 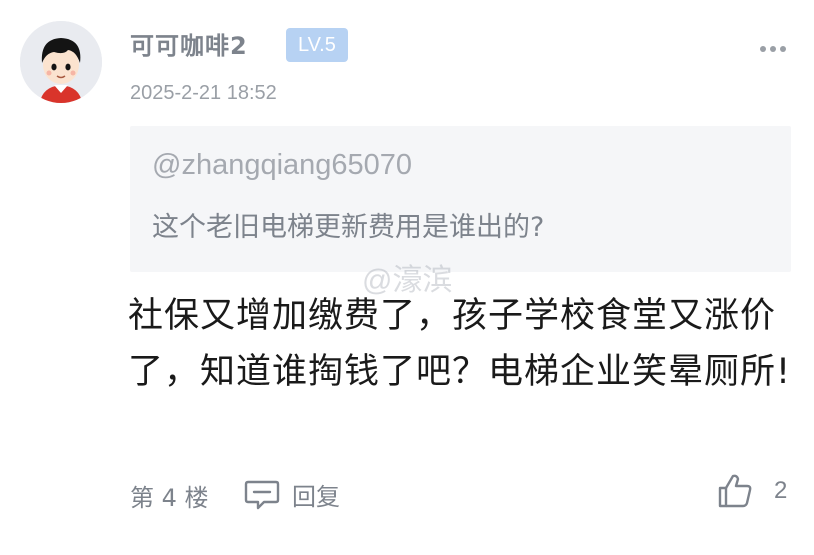 What do you see at coordinates (317, 45) in the screenshot?
I see `level-badge: LV.5` at bounding box center [317, 45].